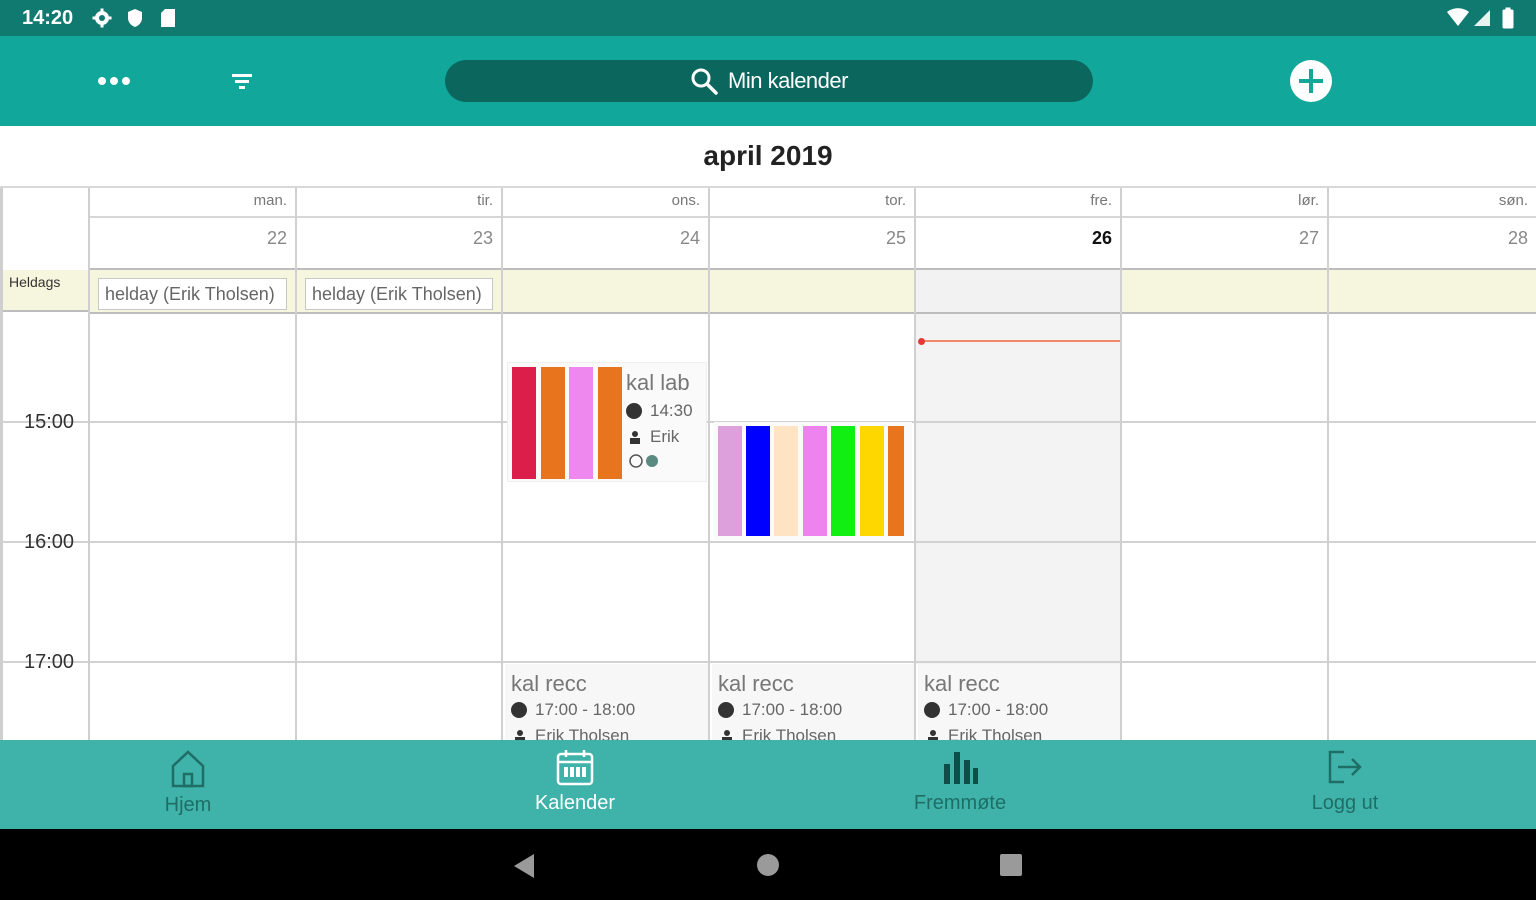 This screenshot has width=1536, height=900. What do you see at coordinates (524, 866) in the screenshot?
I see `back-icon` at bounding box center [524, 866].